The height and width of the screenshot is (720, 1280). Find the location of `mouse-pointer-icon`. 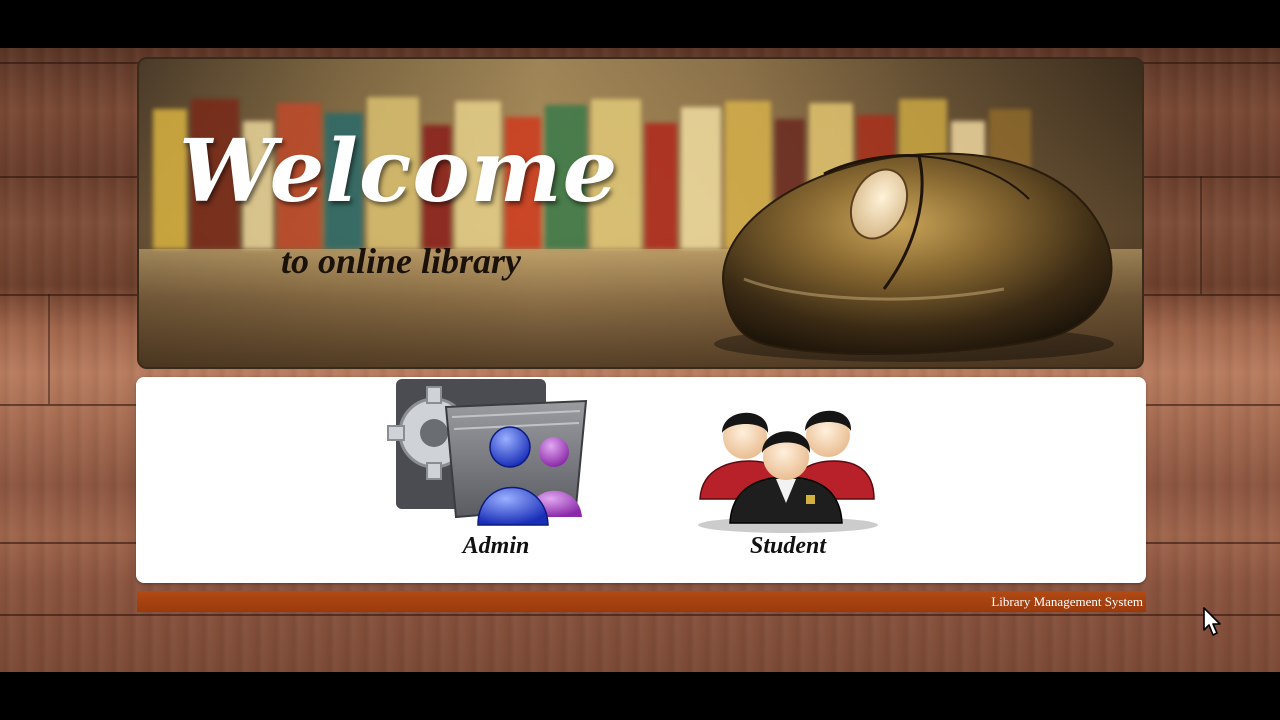

mouse-pointer-icon is located at coordinates (1212, 621).